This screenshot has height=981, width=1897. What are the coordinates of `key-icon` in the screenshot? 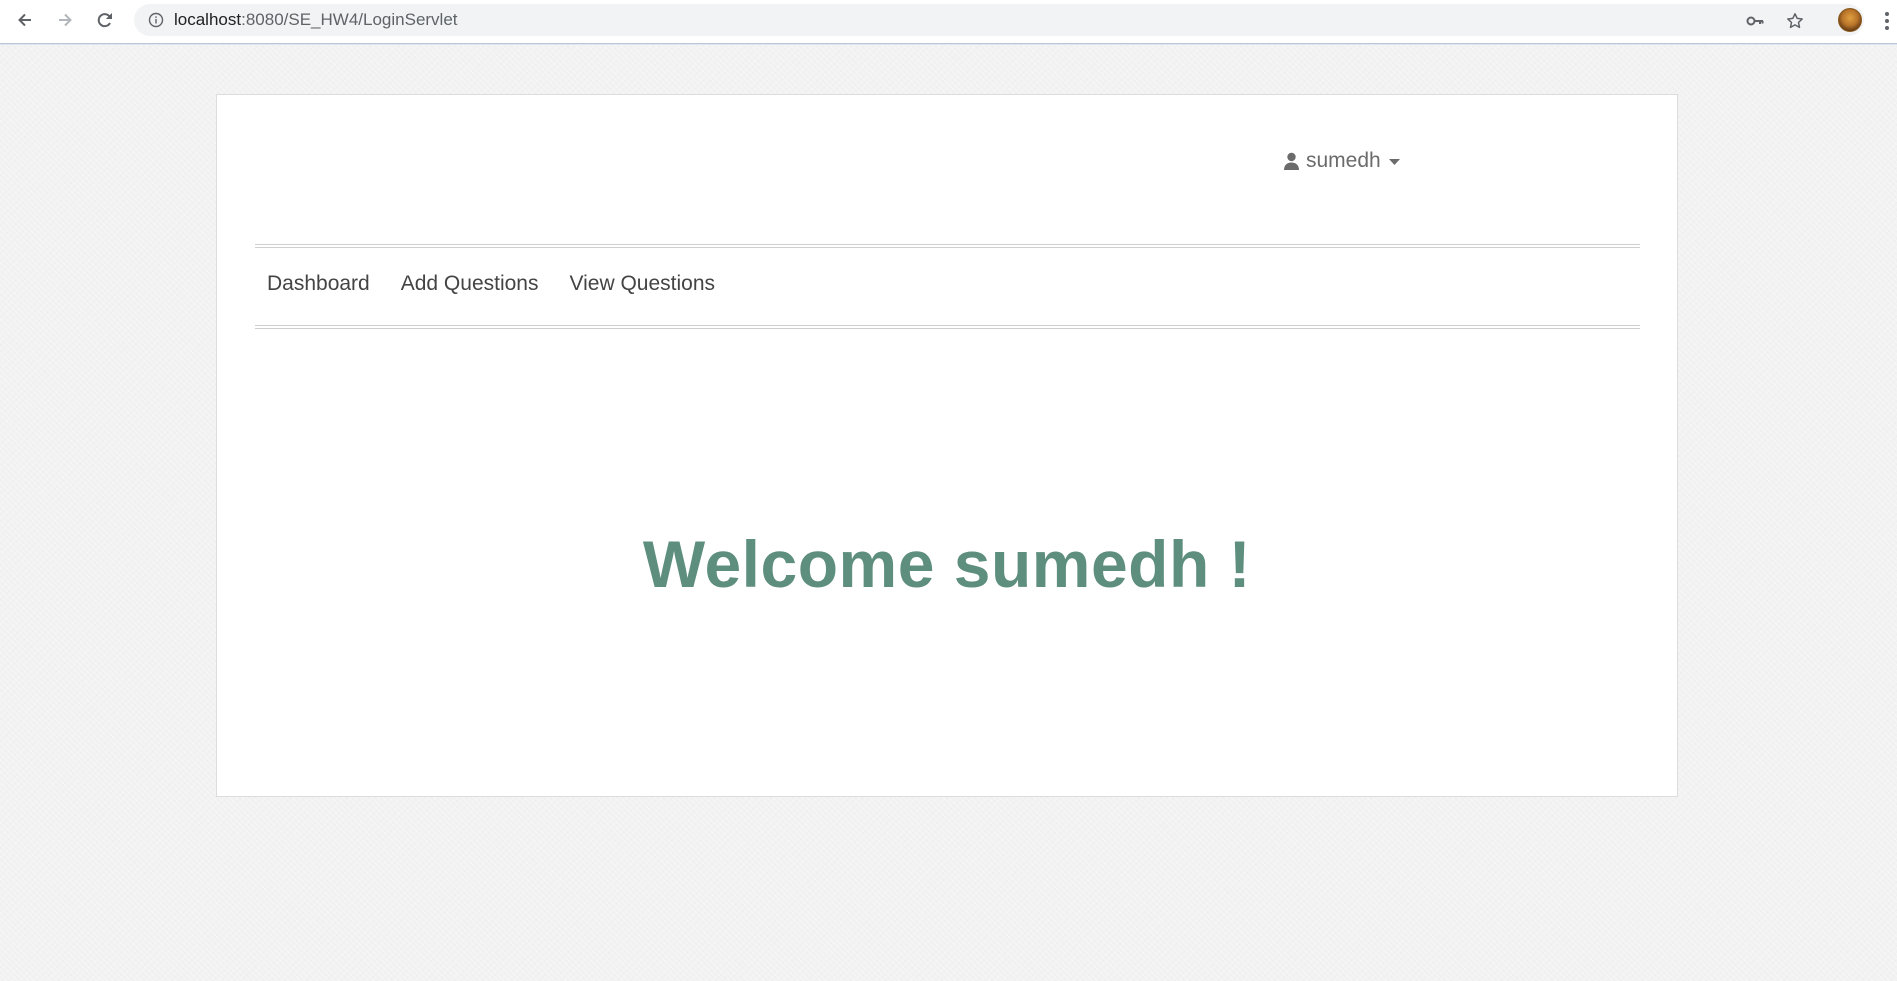 It's located at (1755, 21).